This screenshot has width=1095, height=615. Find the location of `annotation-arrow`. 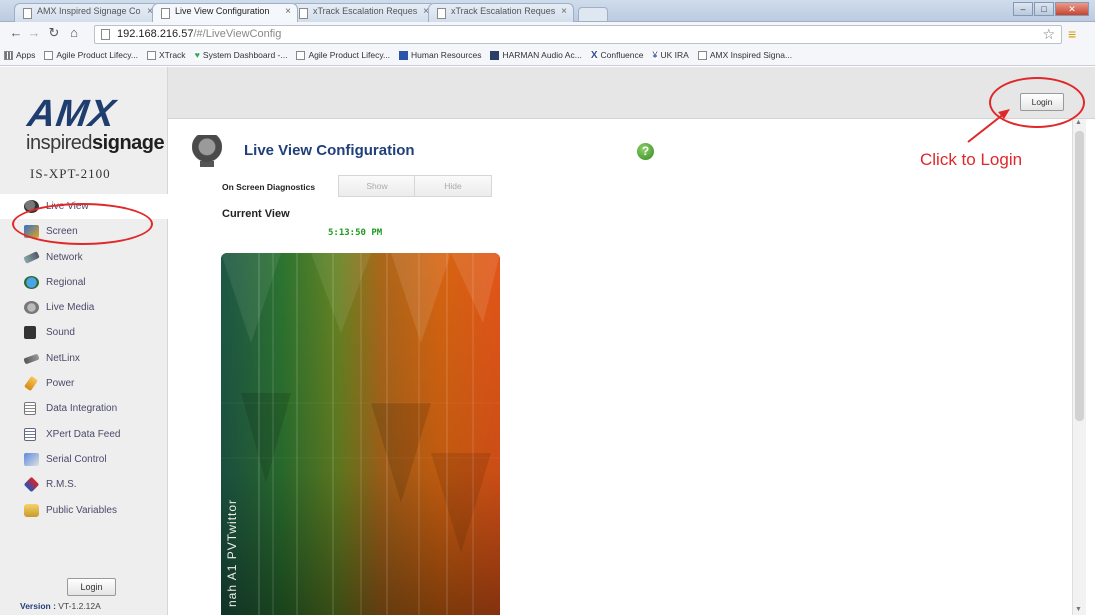

annotation-arrow is located at coordinates (988, 126).